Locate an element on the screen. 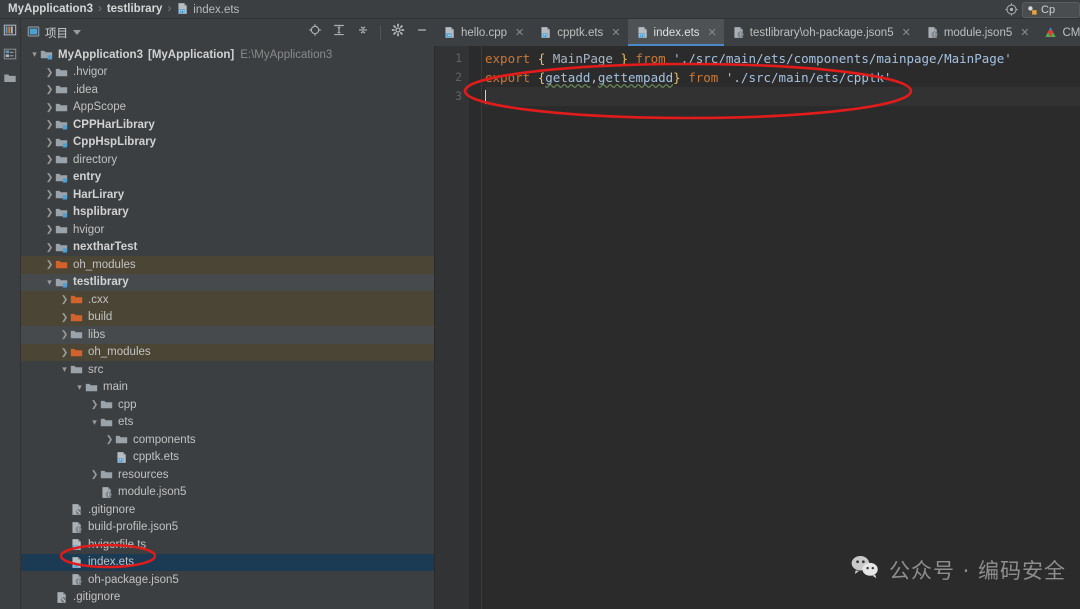 The height and width of the screenshot is (609, 1080). tree-row-label: .idea is located at coordinates (85, 89).